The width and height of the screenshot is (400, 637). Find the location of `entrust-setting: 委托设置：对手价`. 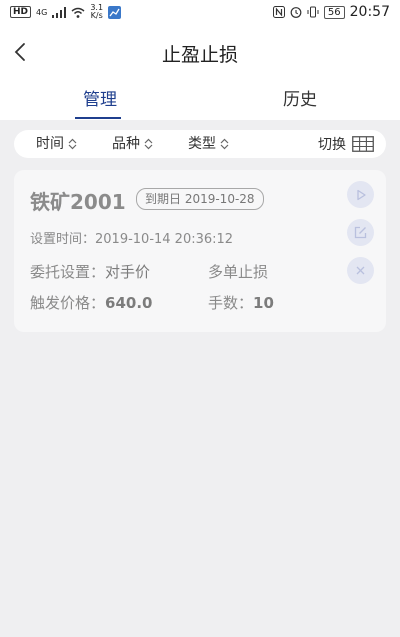

entrust-setting: 委托设置：对手价 is located at coordinates (90, 271).